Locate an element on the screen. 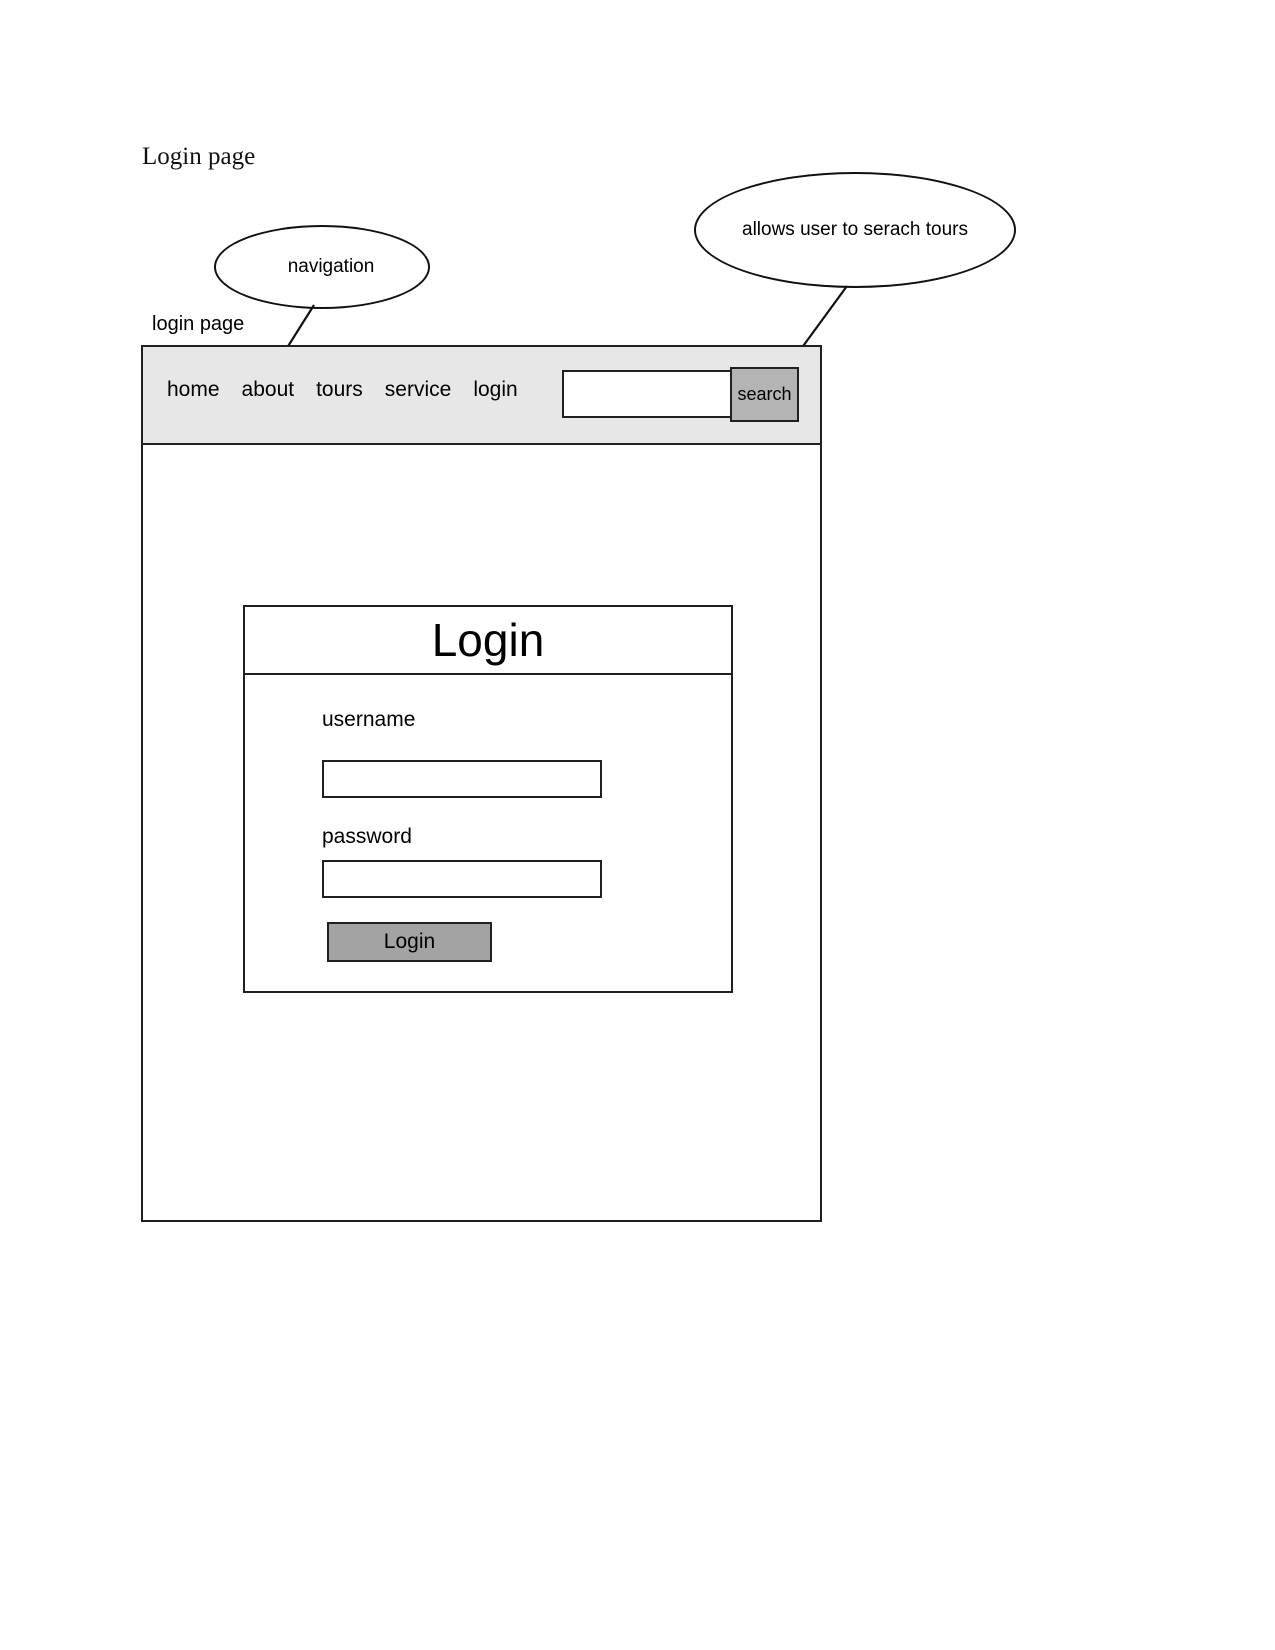 This screenshot has width=1275, height=1650. search-widget: search is located at coordinates (680, 394).